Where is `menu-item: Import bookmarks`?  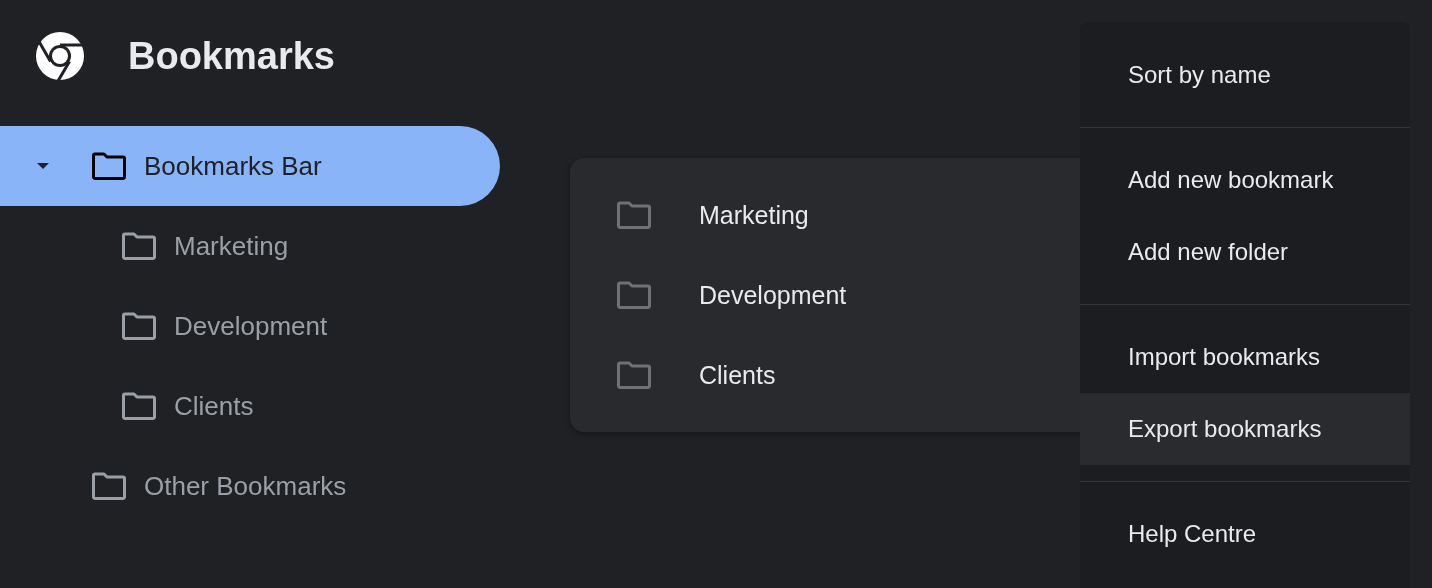
menu-item: Import bookmarks is located at coordinates (1245, 357).